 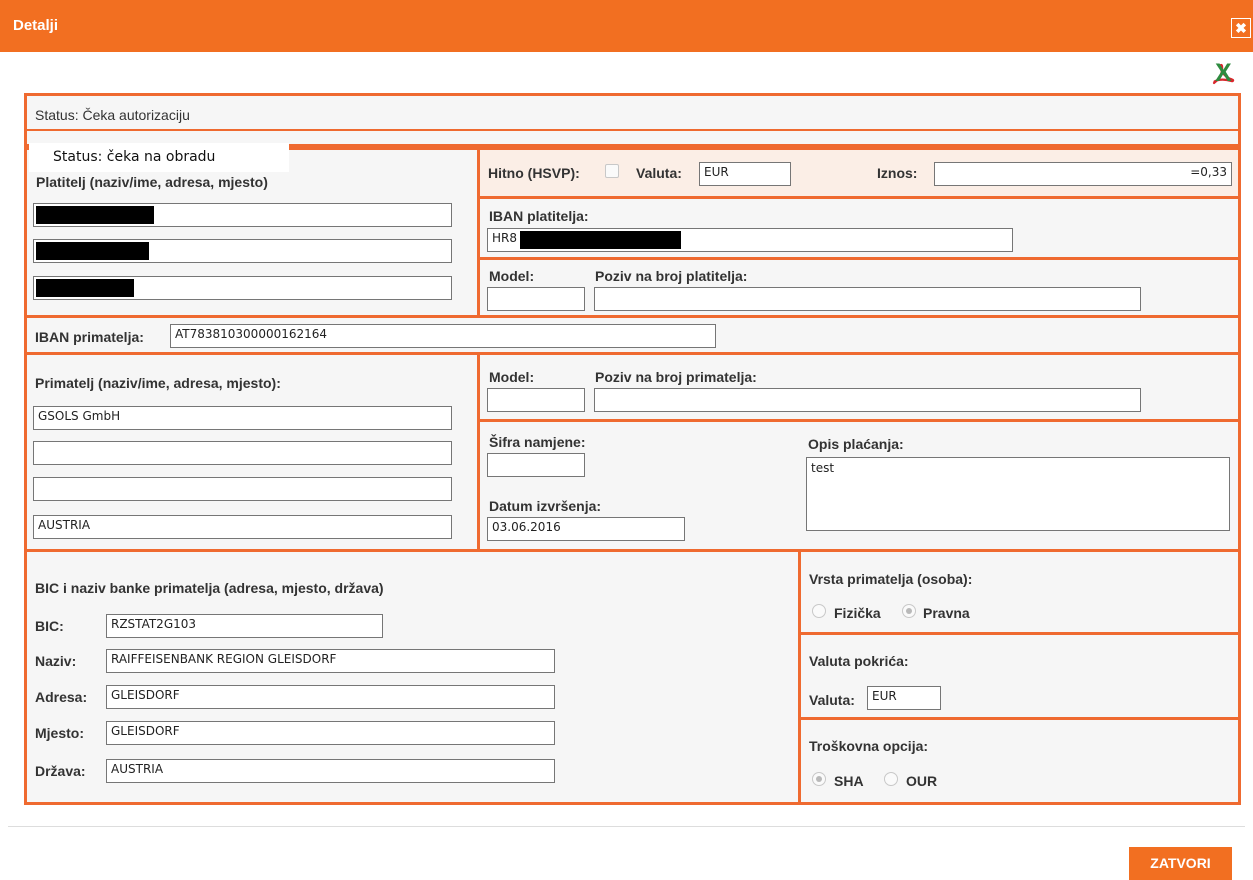 I want to click on purpose-code-label: Šifra namjene:, so click(x=537, y=442).